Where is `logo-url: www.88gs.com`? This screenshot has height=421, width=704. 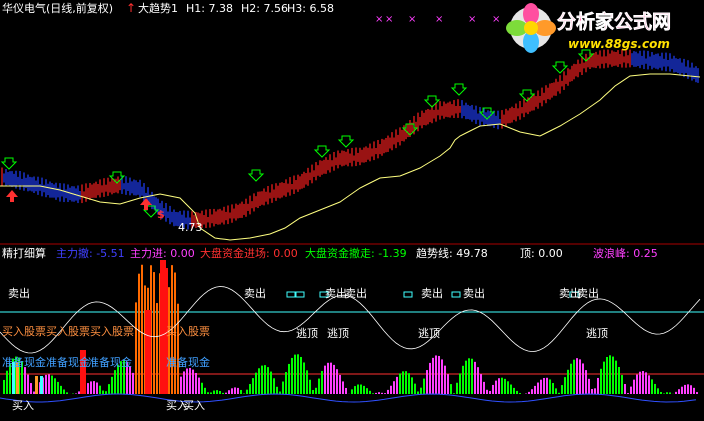
logo-url: www.88gs.com is located at coordinates (619, 44).